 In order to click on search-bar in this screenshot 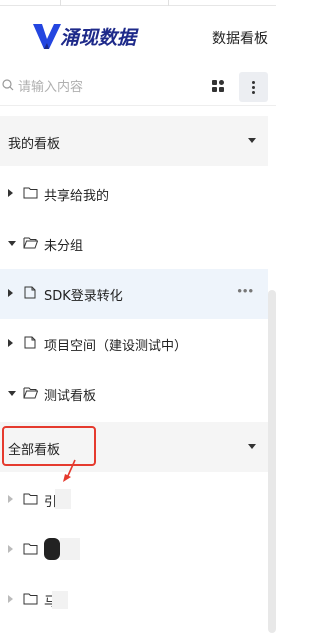, I will do `click(138, 88)`.